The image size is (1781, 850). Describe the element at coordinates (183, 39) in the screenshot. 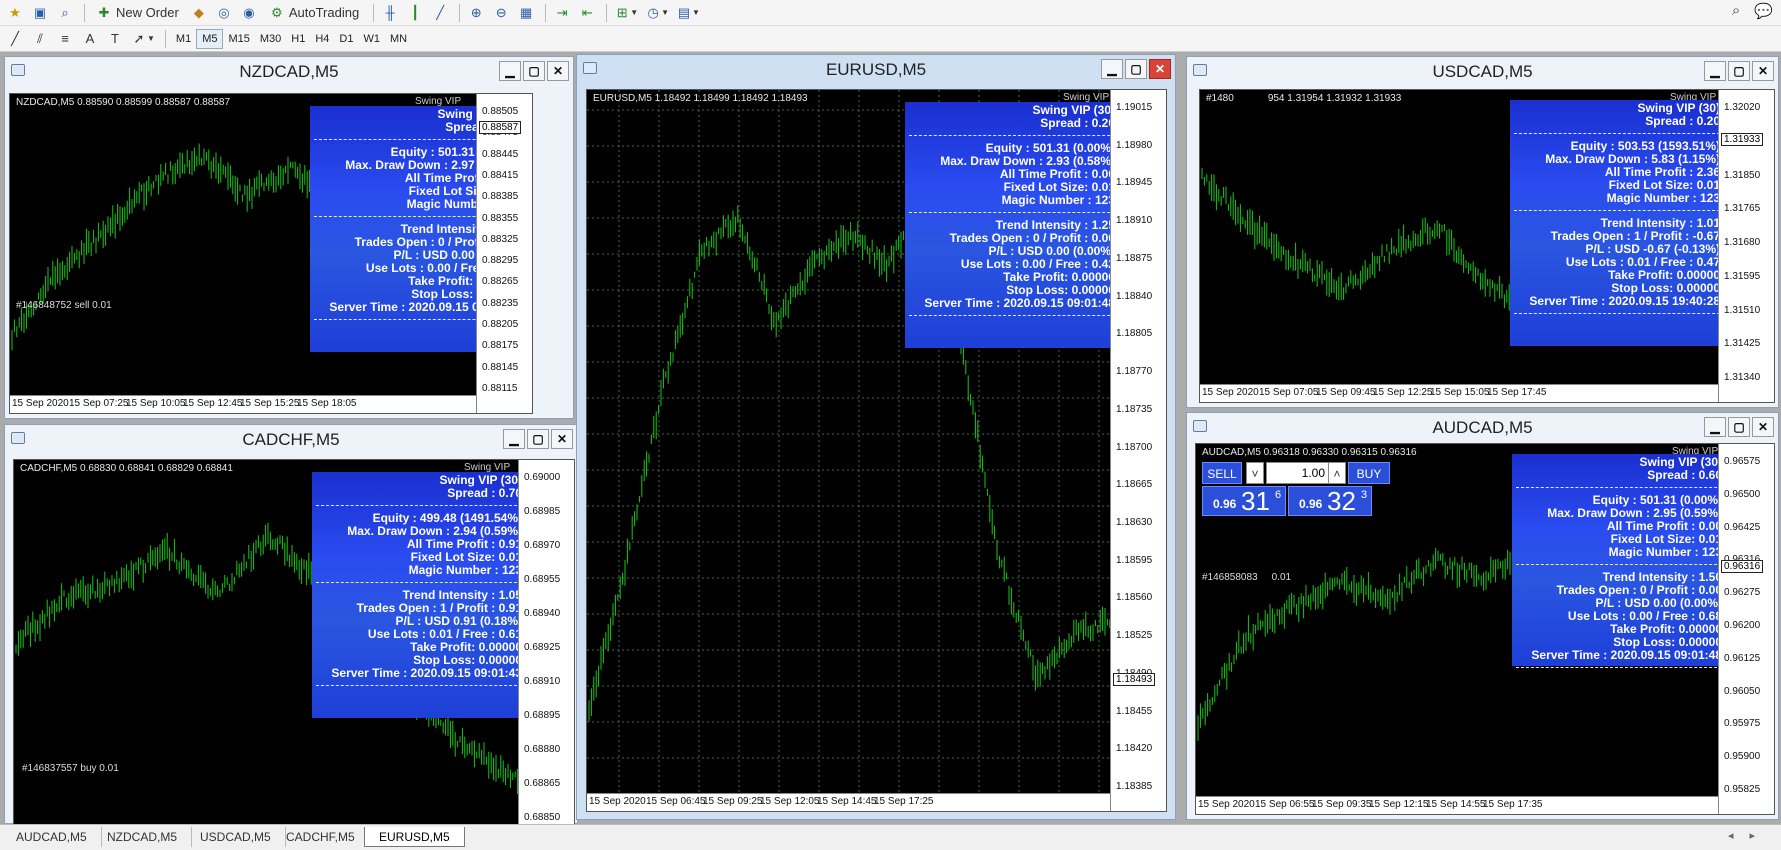

I see `timeframe-m1: M1` at that location.